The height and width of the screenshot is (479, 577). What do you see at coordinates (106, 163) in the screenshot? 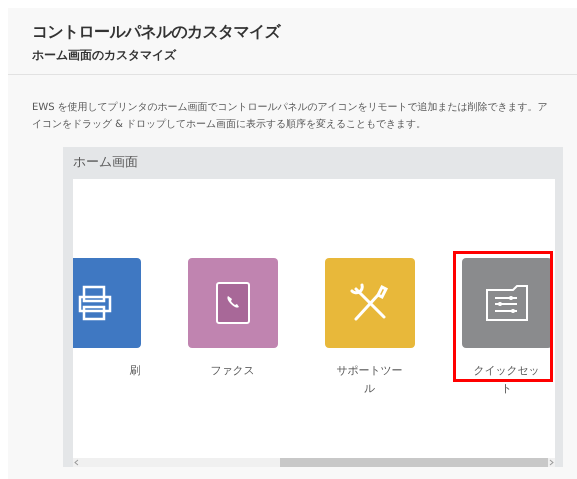
I see `panel-title: ホーム画面` at bounding box center [106, 163].